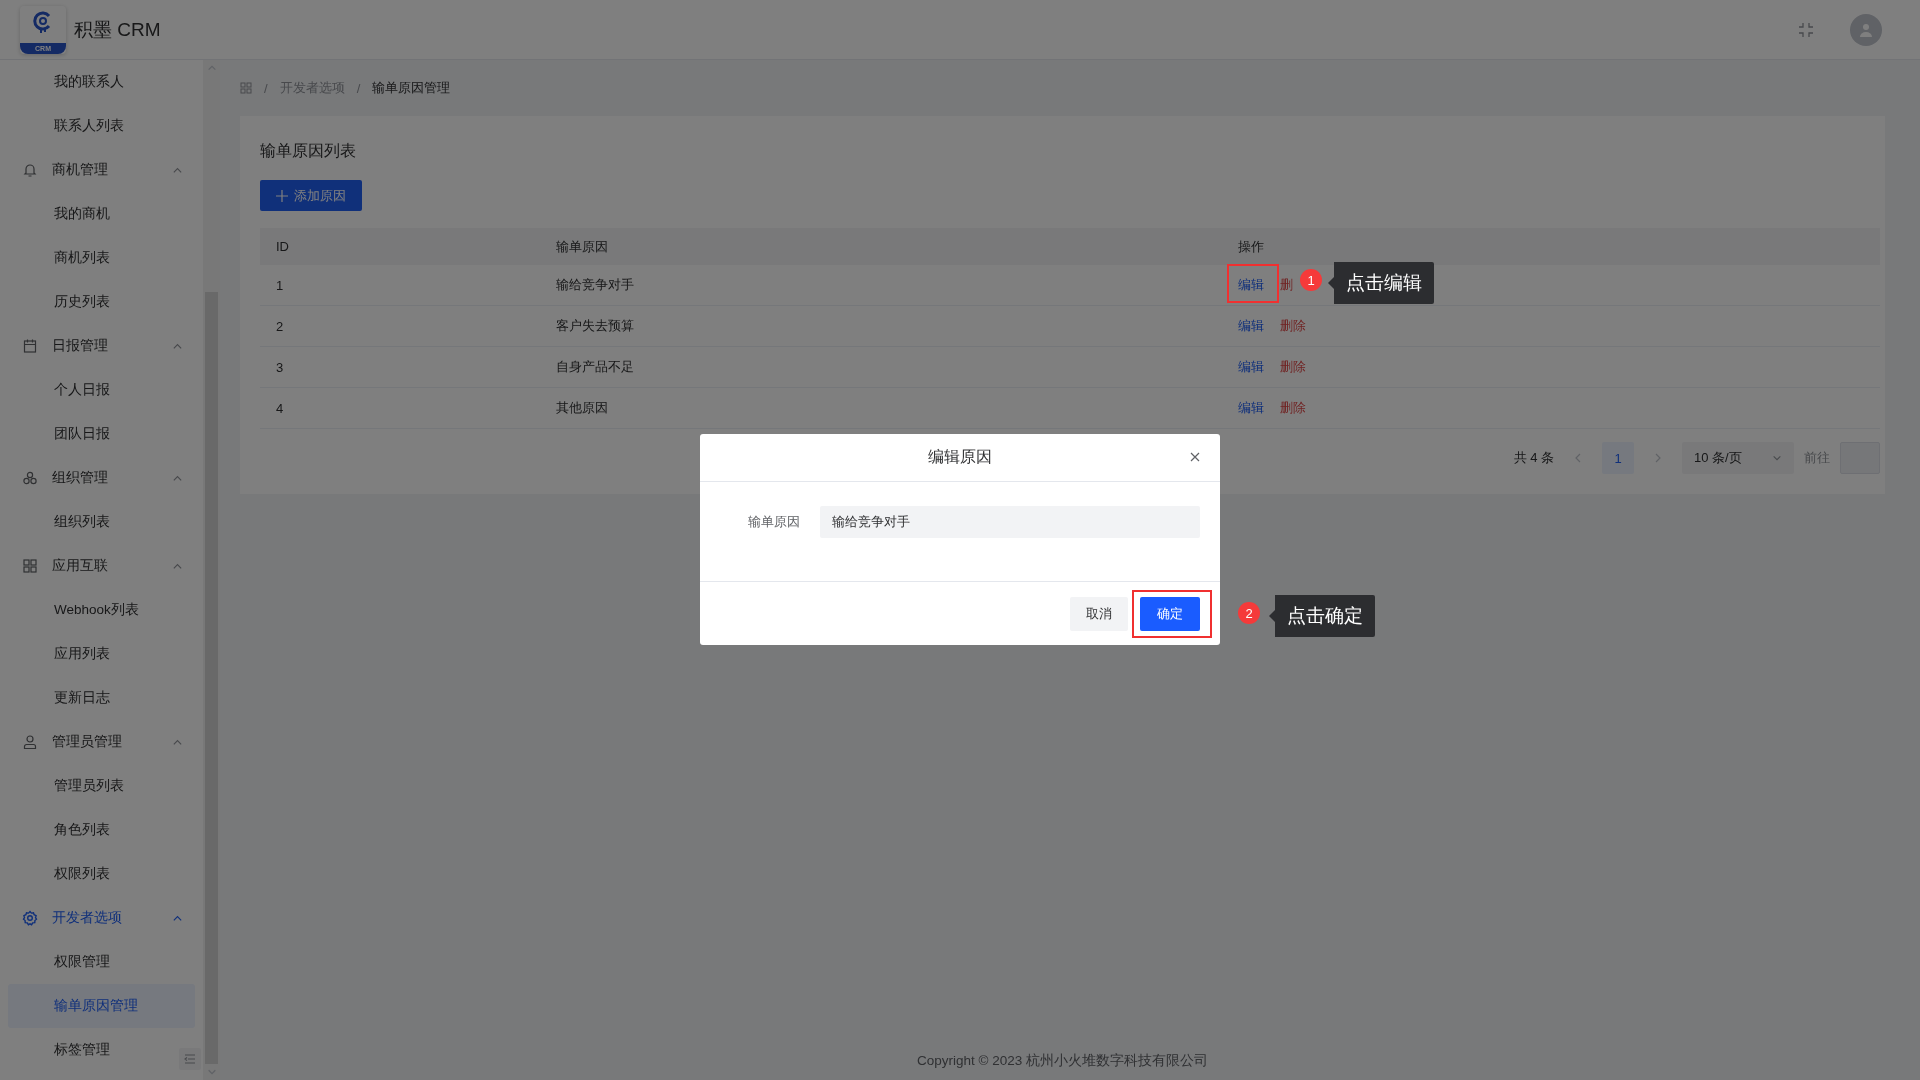 The height and width of the screenshot is (1080, 1920). I want to click on sidebar-item: 历史列表, so click(92, 302).